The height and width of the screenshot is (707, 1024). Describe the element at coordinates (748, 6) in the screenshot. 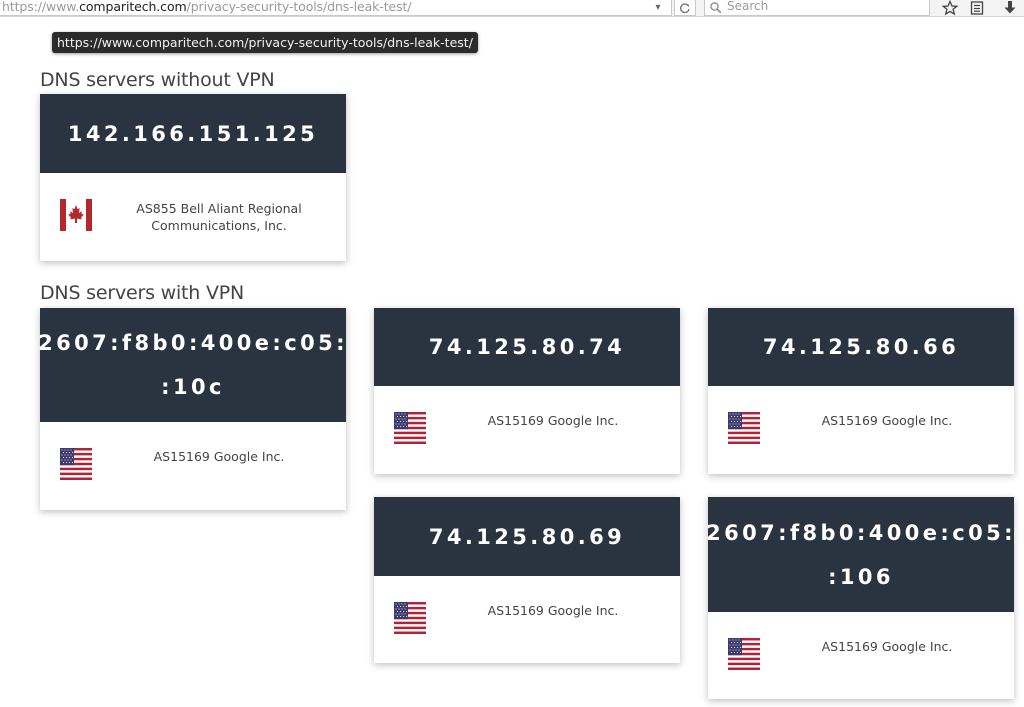

I see `search-placeholder: Search` at that location.